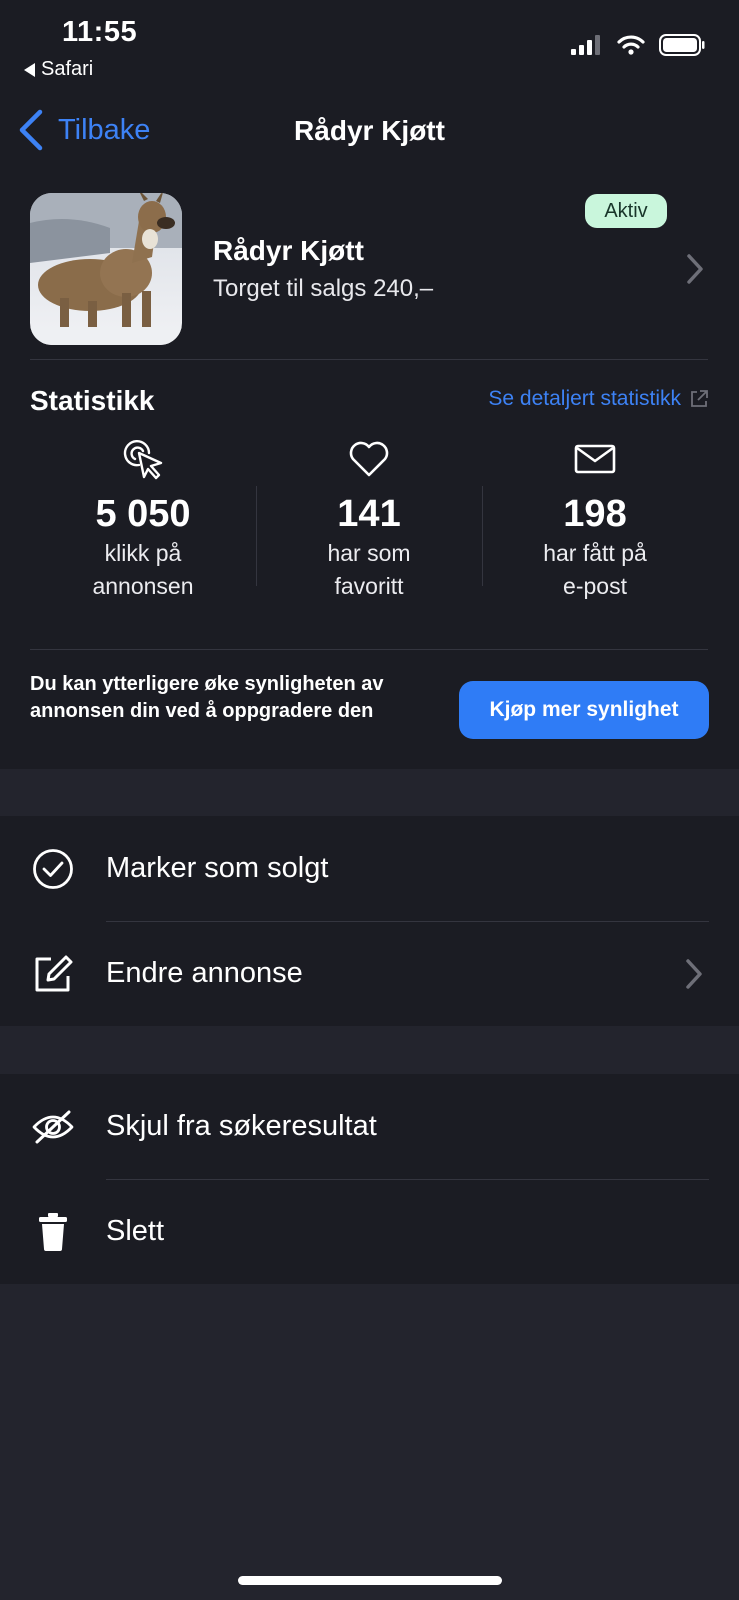  What do you see at coordinates (369, 1231) in the screenshot?
I see `delete-row: Slett` at bounding box center [369, 1231].